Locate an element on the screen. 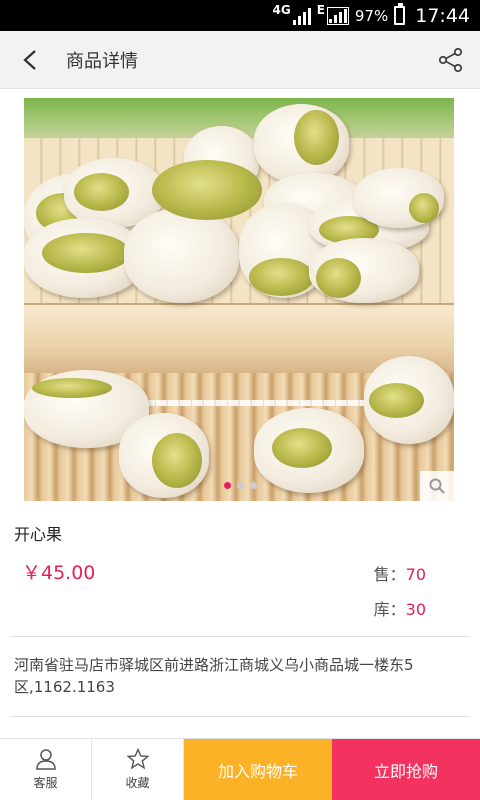 The height and width of the screenshot is (800, 480). add-to-cart-button: 加入购物车 is located at coordinates (258, 769).